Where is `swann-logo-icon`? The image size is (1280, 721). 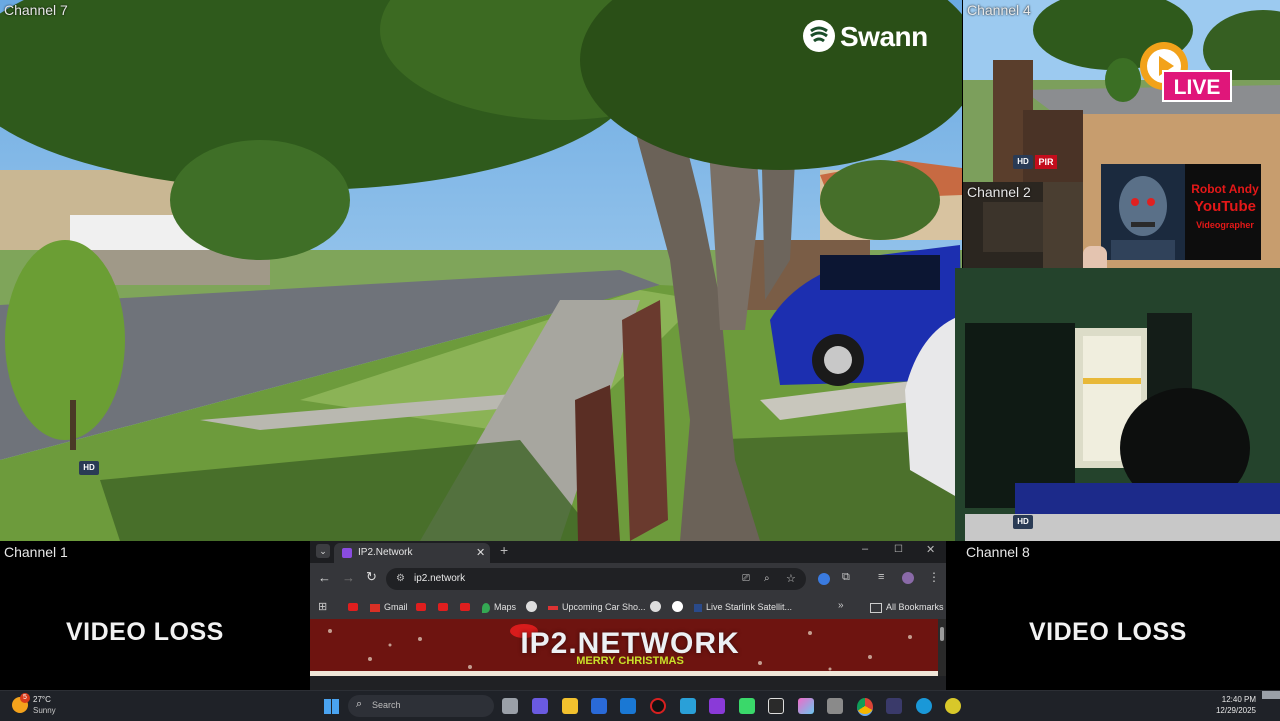 swann-logo-icon is located at coordinates (819, 36).